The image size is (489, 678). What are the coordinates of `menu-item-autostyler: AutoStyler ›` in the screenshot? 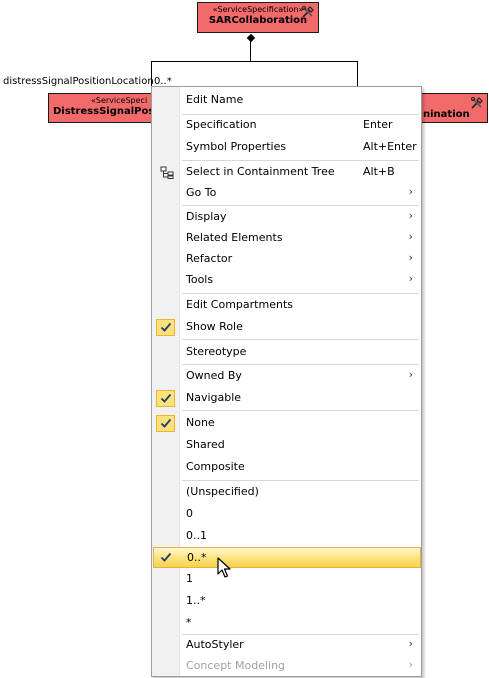 It's located at (287, 645).